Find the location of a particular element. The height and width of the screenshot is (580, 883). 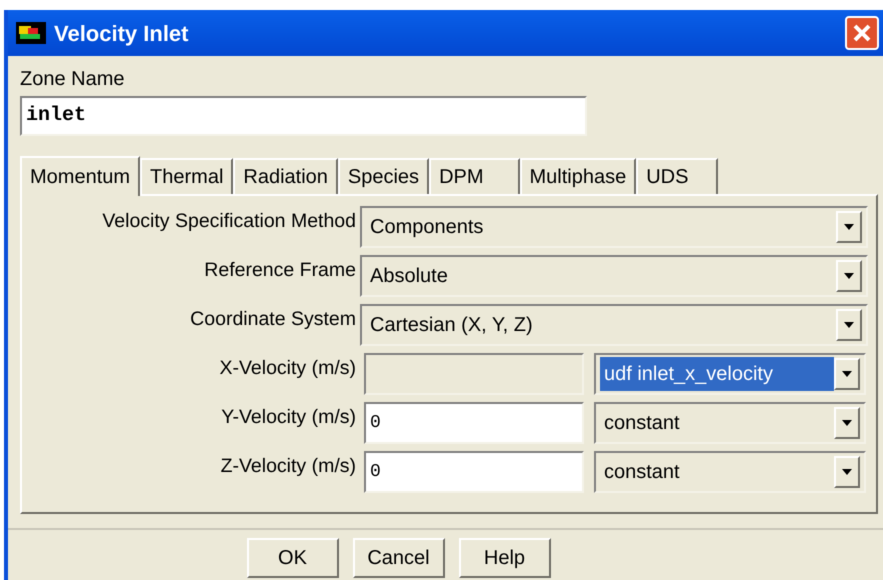

field-label: Coordinate System is located at coordinates (272, 319).